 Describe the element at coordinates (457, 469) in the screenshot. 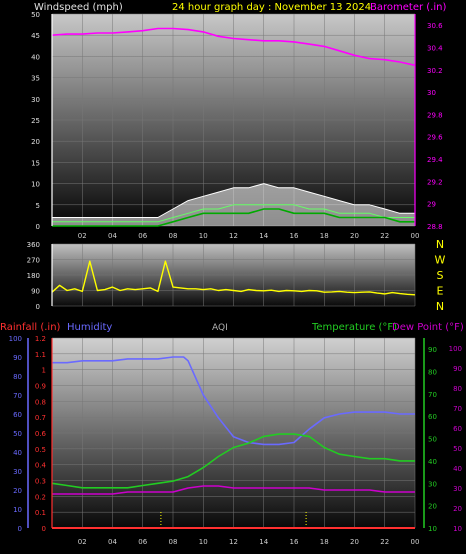

I see `dew-point-tick-label: 40` at that location.